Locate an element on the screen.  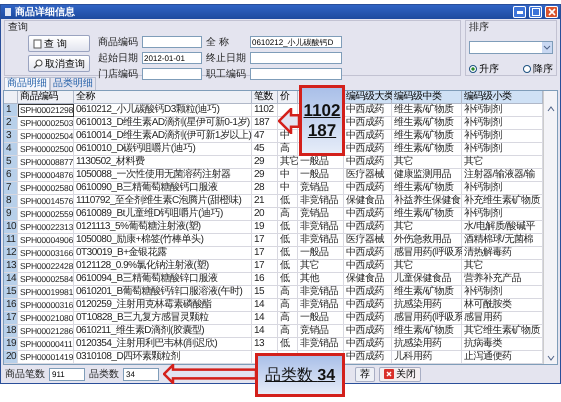
table-cell: 16 is located at coordinates (265, 279).